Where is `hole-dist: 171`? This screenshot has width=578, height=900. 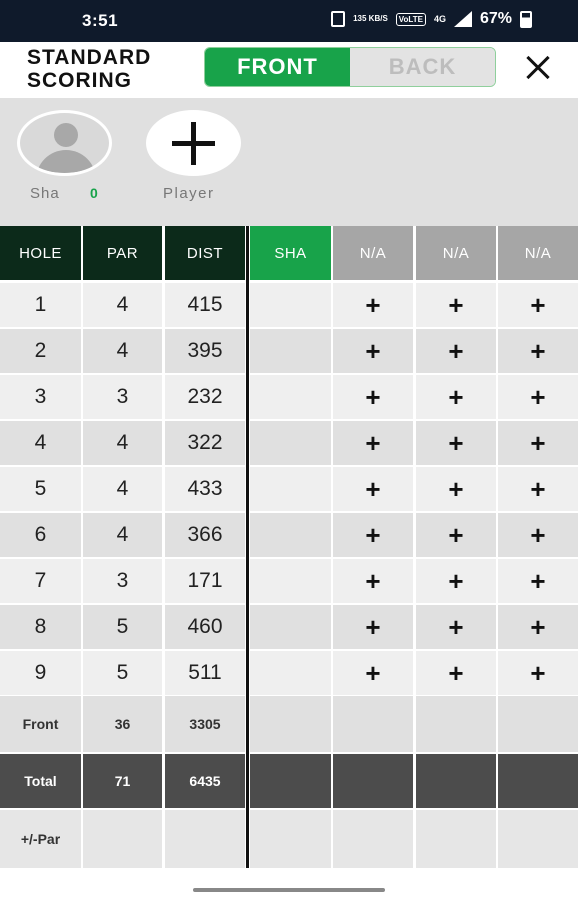 hole-dist: 171 is located at coordinates (205, 581).